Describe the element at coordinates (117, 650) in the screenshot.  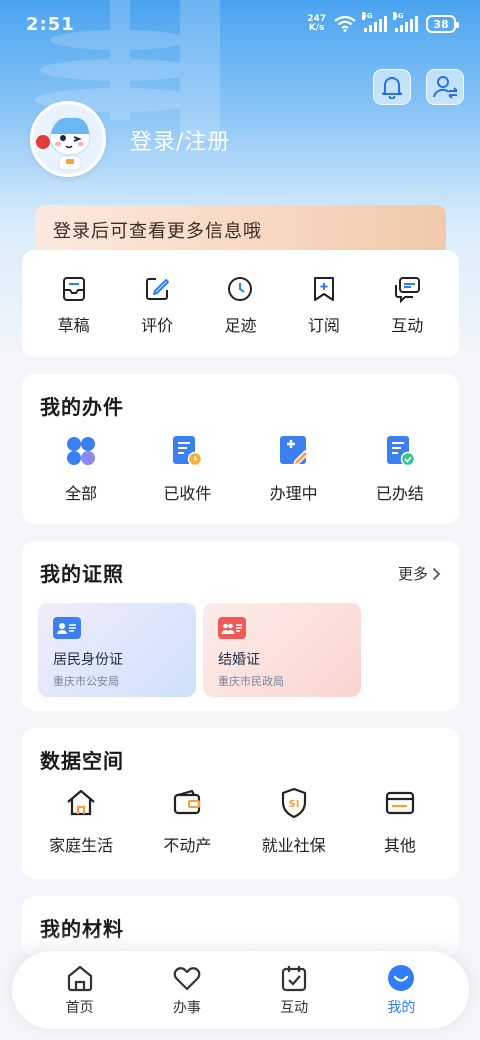
I see `license-card-id: 居民身份证 重庆市公安局` at that location.